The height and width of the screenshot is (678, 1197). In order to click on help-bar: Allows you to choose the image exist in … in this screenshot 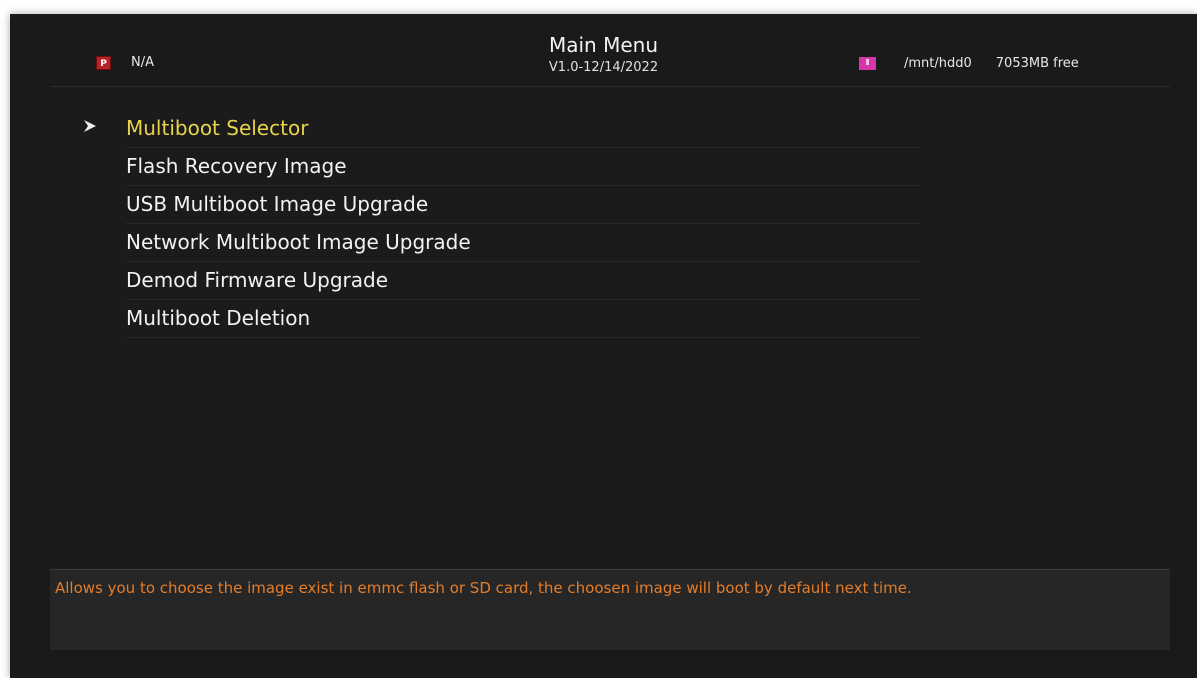, I will do `click(610, 609)`.